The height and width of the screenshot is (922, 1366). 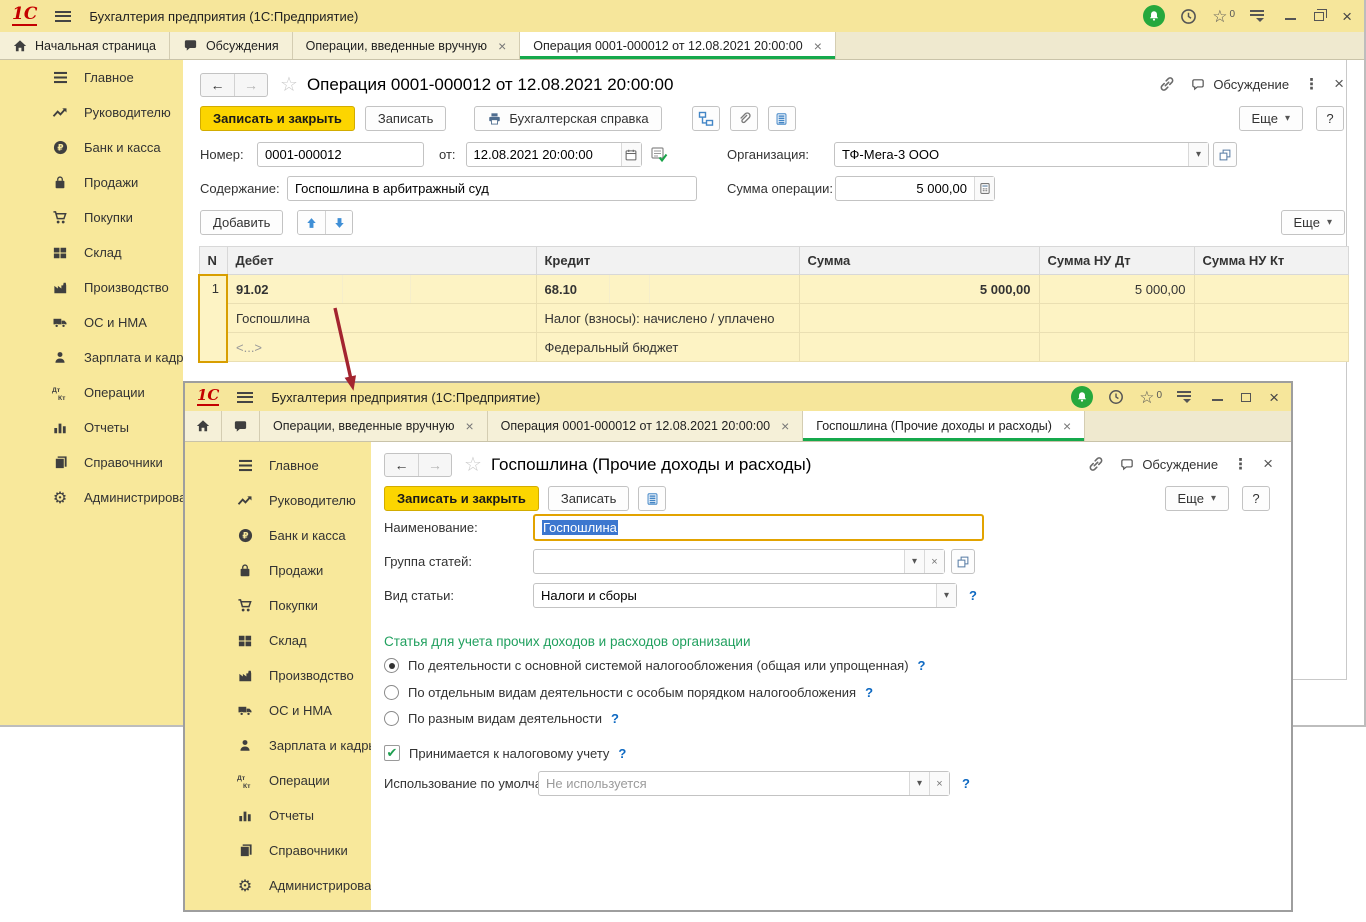 What do you see at coordinates (278, 710) in the screenshot?
I see `sidebar-item-os-nma: ОС и НМА` at bounding box center [278, 710].